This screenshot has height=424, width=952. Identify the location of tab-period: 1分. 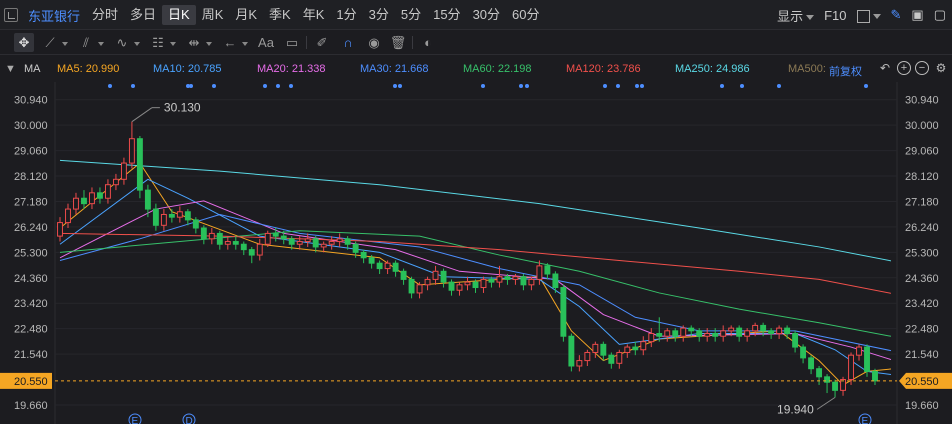
(346, 15).